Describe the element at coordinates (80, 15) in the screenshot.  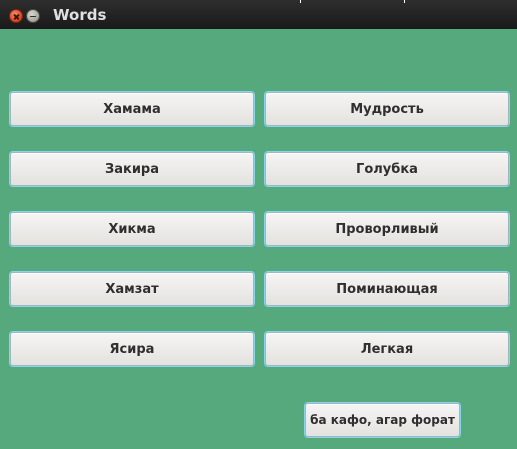
I see `window-title: Words` at that location.